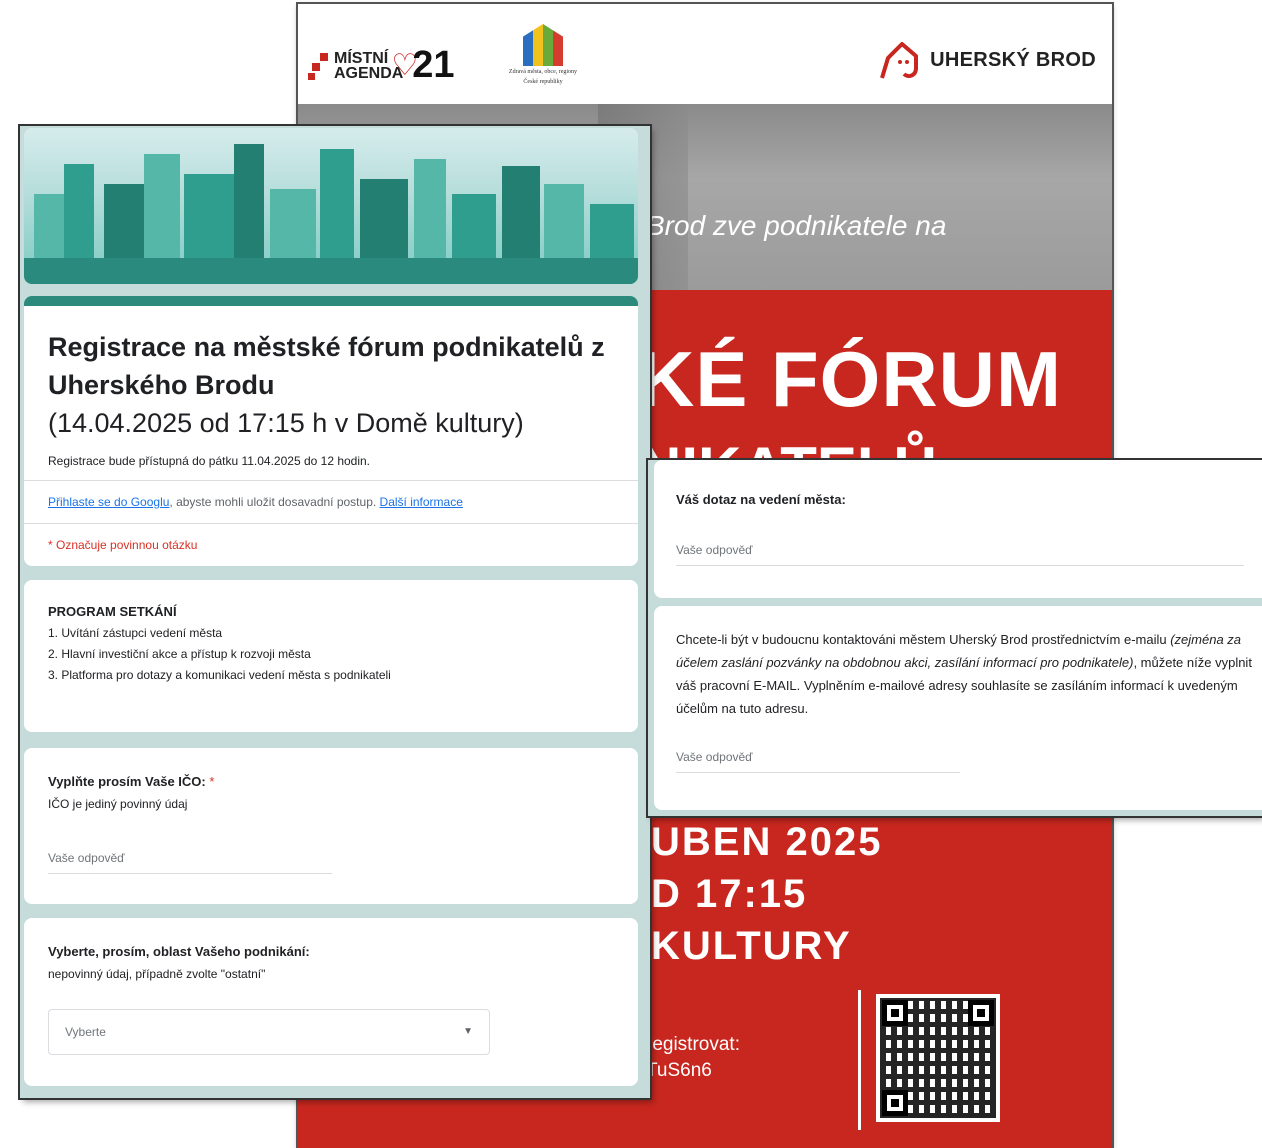  Describe the element at coordinates (127, 781) in the screenshot. I see `ico-question-text: Vyplňte prosím Vaše IČO:` at that location.